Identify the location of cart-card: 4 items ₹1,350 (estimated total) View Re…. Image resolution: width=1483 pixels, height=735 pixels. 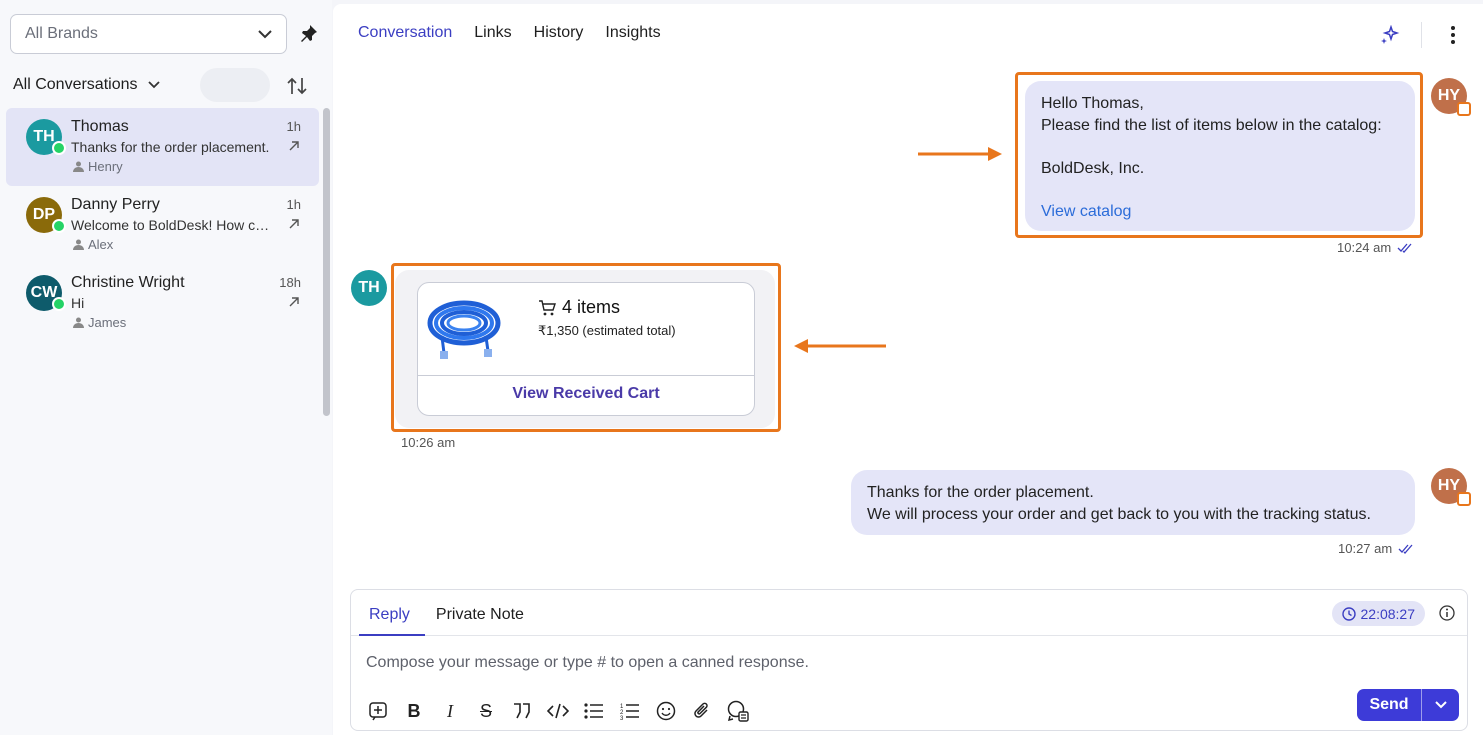
(586, 349).